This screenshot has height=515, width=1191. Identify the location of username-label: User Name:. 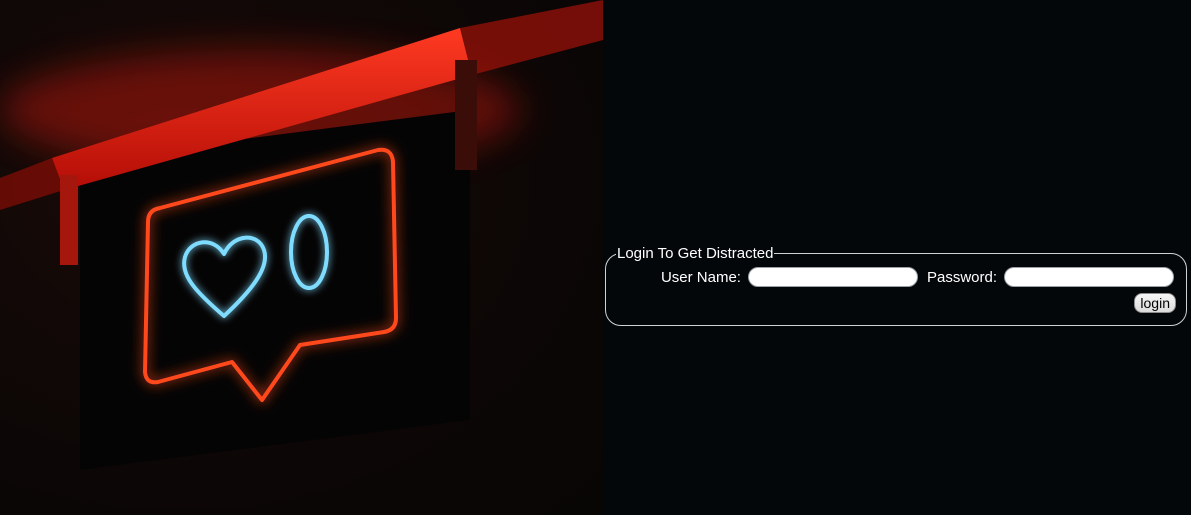
(700, 277).